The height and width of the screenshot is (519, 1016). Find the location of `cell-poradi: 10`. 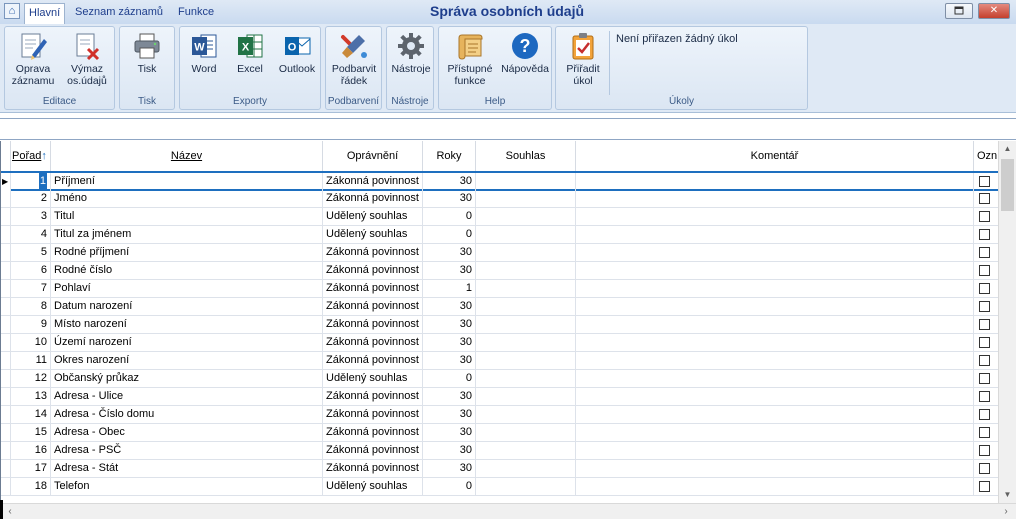

cell-poradi: 10 is located at coordinates (31, 342).